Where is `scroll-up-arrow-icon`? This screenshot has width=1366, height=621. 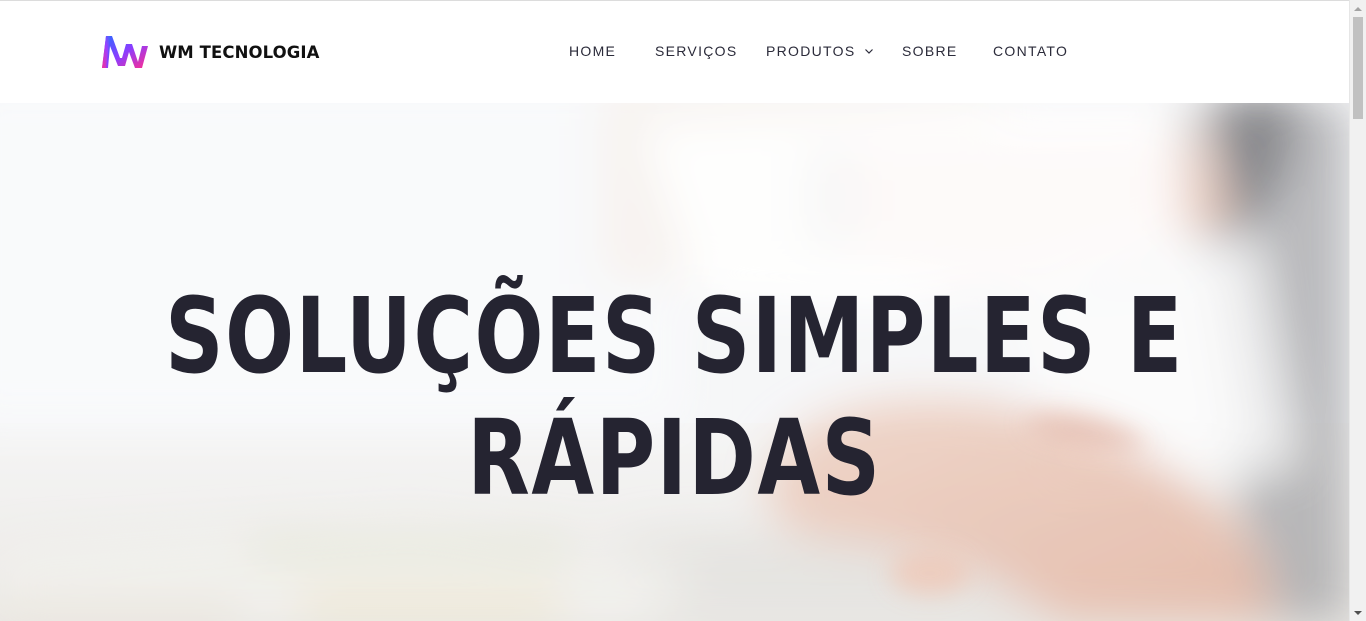
scroll-up-arrow-icon is located at coordinates (1358, 8).